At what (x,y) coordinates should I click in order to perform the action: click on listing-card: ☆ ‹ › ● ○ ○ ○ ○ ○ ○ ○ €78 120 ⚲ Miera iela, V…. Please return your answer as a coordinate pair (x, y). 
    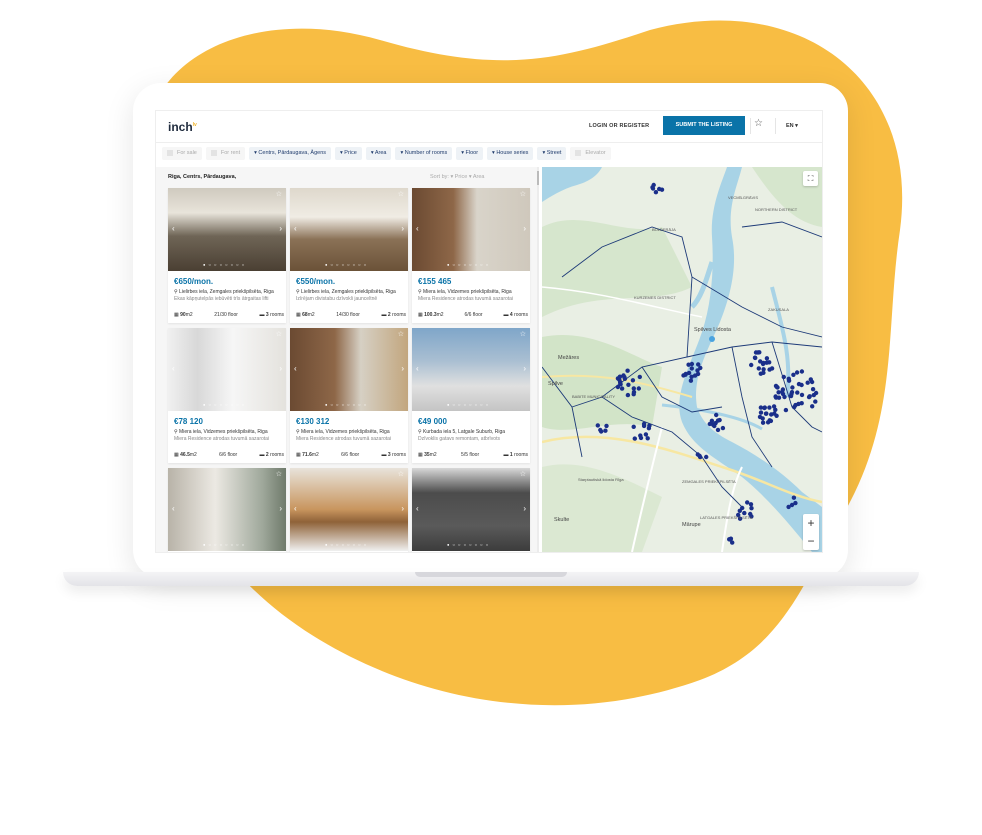
    Looking at the image, I should click on (227, 395).